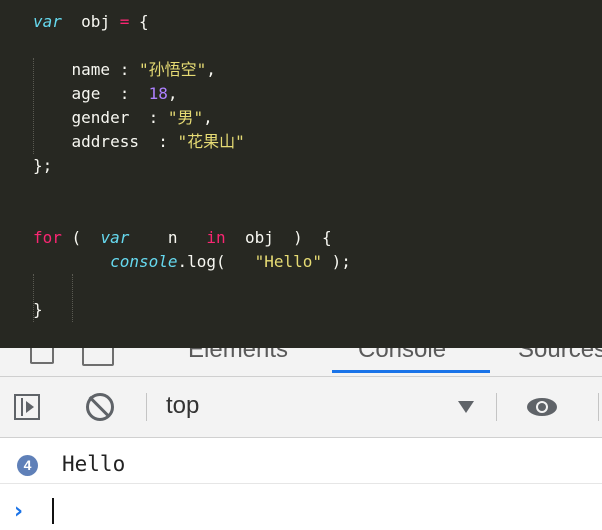 The height and width of the screenshot is (530, 602). What do you see at coordinates (216, 261) in the screenshot?
I see `code-token: .log(` at bounding box center [216, 261].